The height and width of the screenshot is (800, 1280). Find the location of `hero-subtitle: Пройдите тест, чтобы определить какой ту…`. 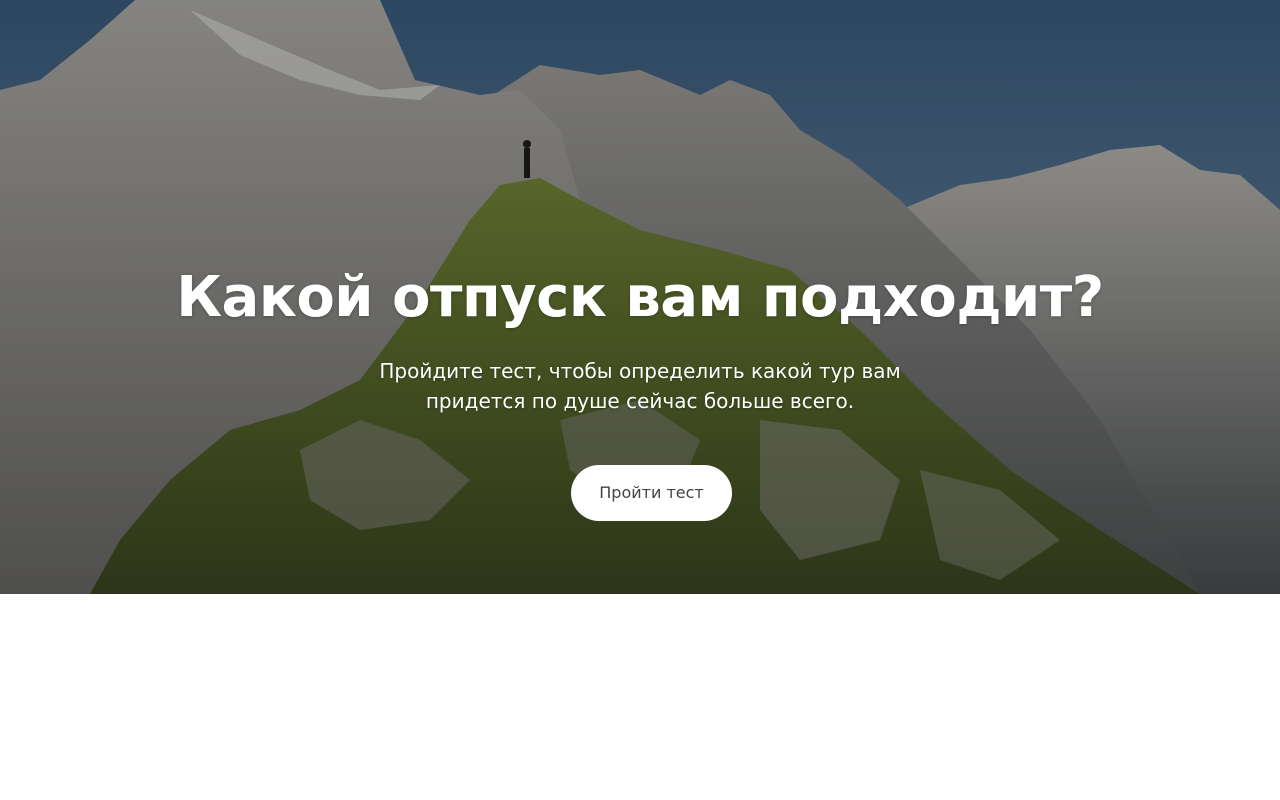

hero-subtitle: Пройдите тест, чтобы определить какой ту… is located at coordinates (640, 386).